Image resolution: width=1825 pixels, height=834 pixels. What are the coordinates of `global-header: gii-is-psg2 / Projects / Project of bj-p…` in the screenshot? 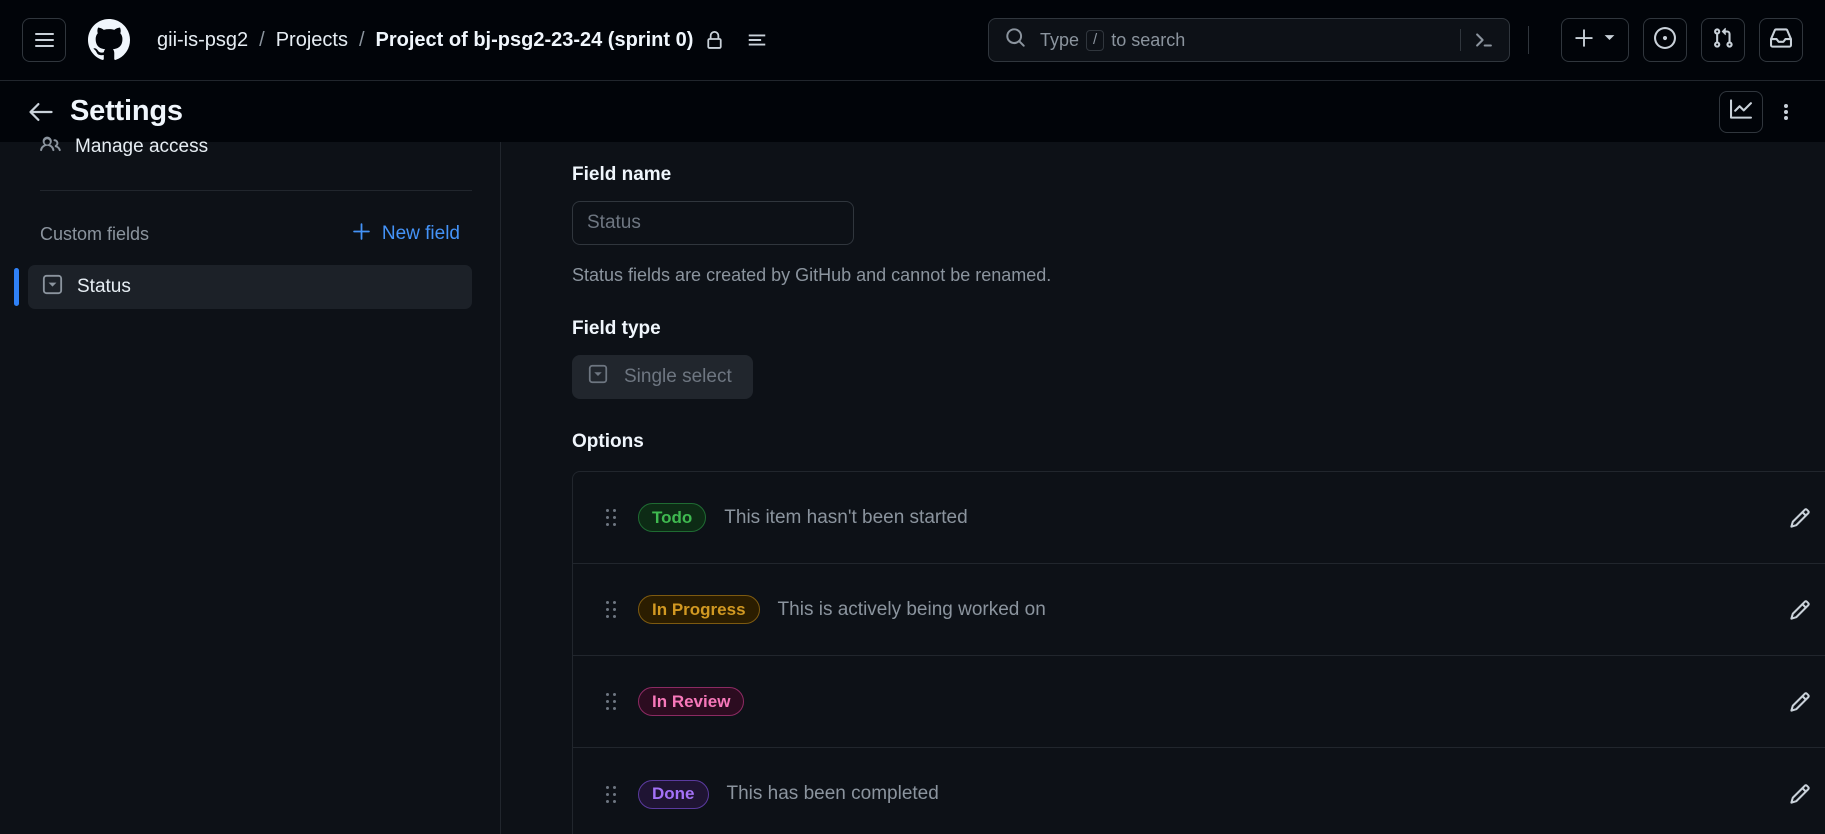 It's located at (912, 40).